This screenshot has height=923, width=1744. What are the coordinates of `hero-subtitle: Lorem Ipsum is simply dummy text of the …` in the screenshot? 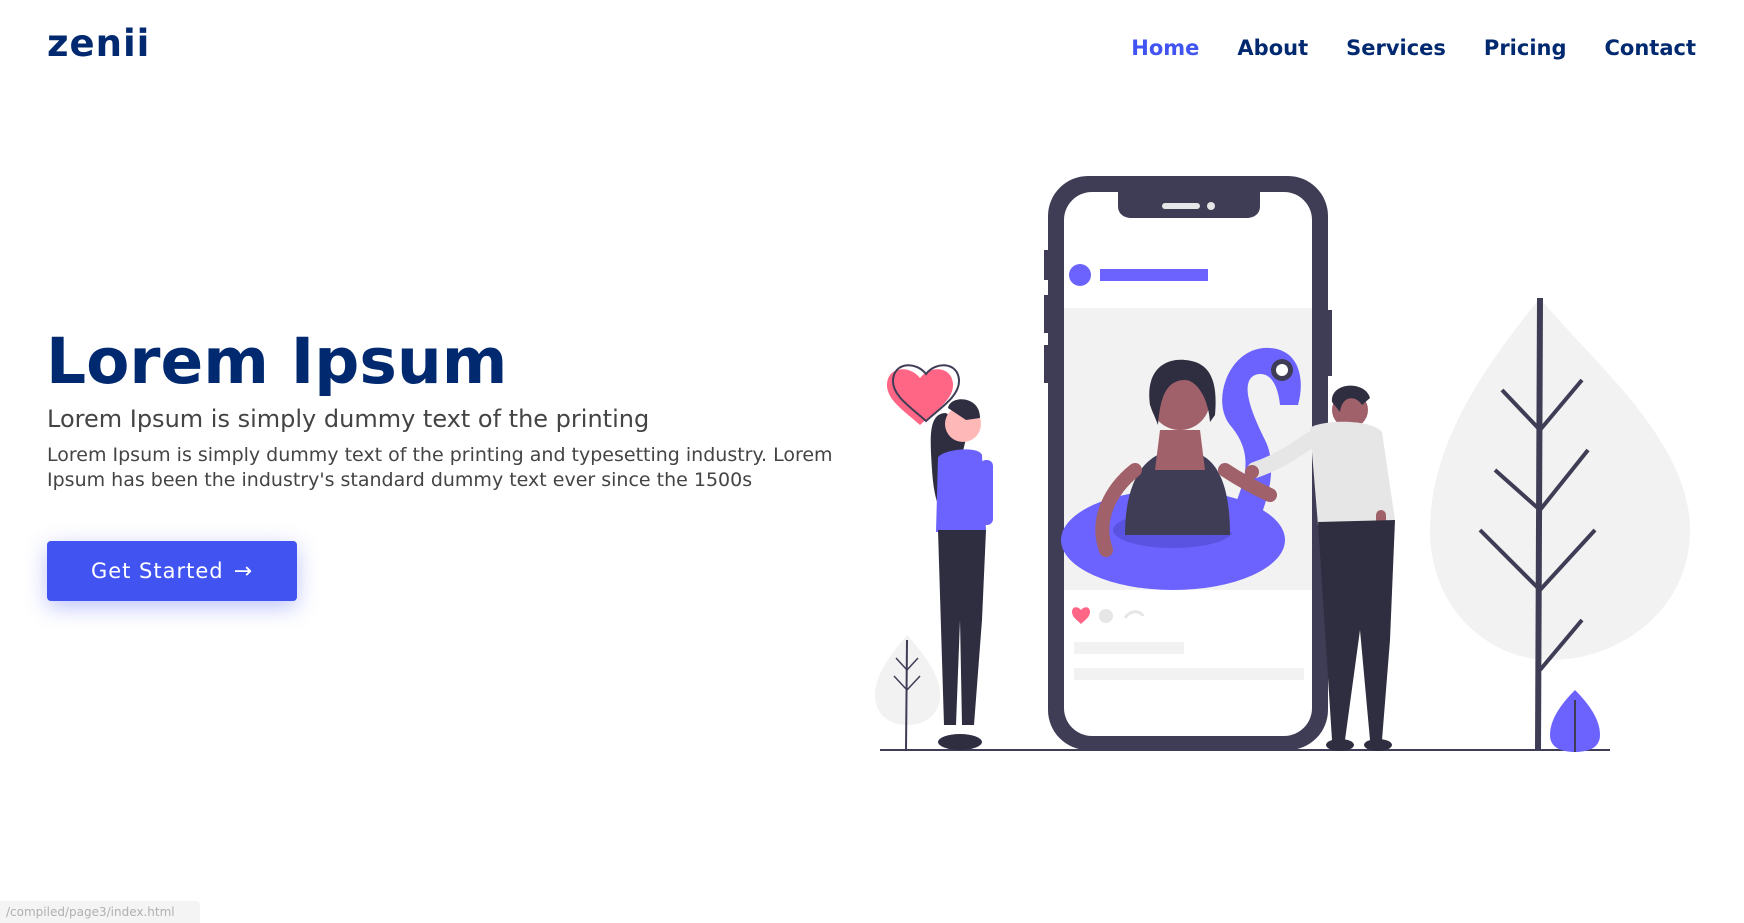 It's located at (348, 419).